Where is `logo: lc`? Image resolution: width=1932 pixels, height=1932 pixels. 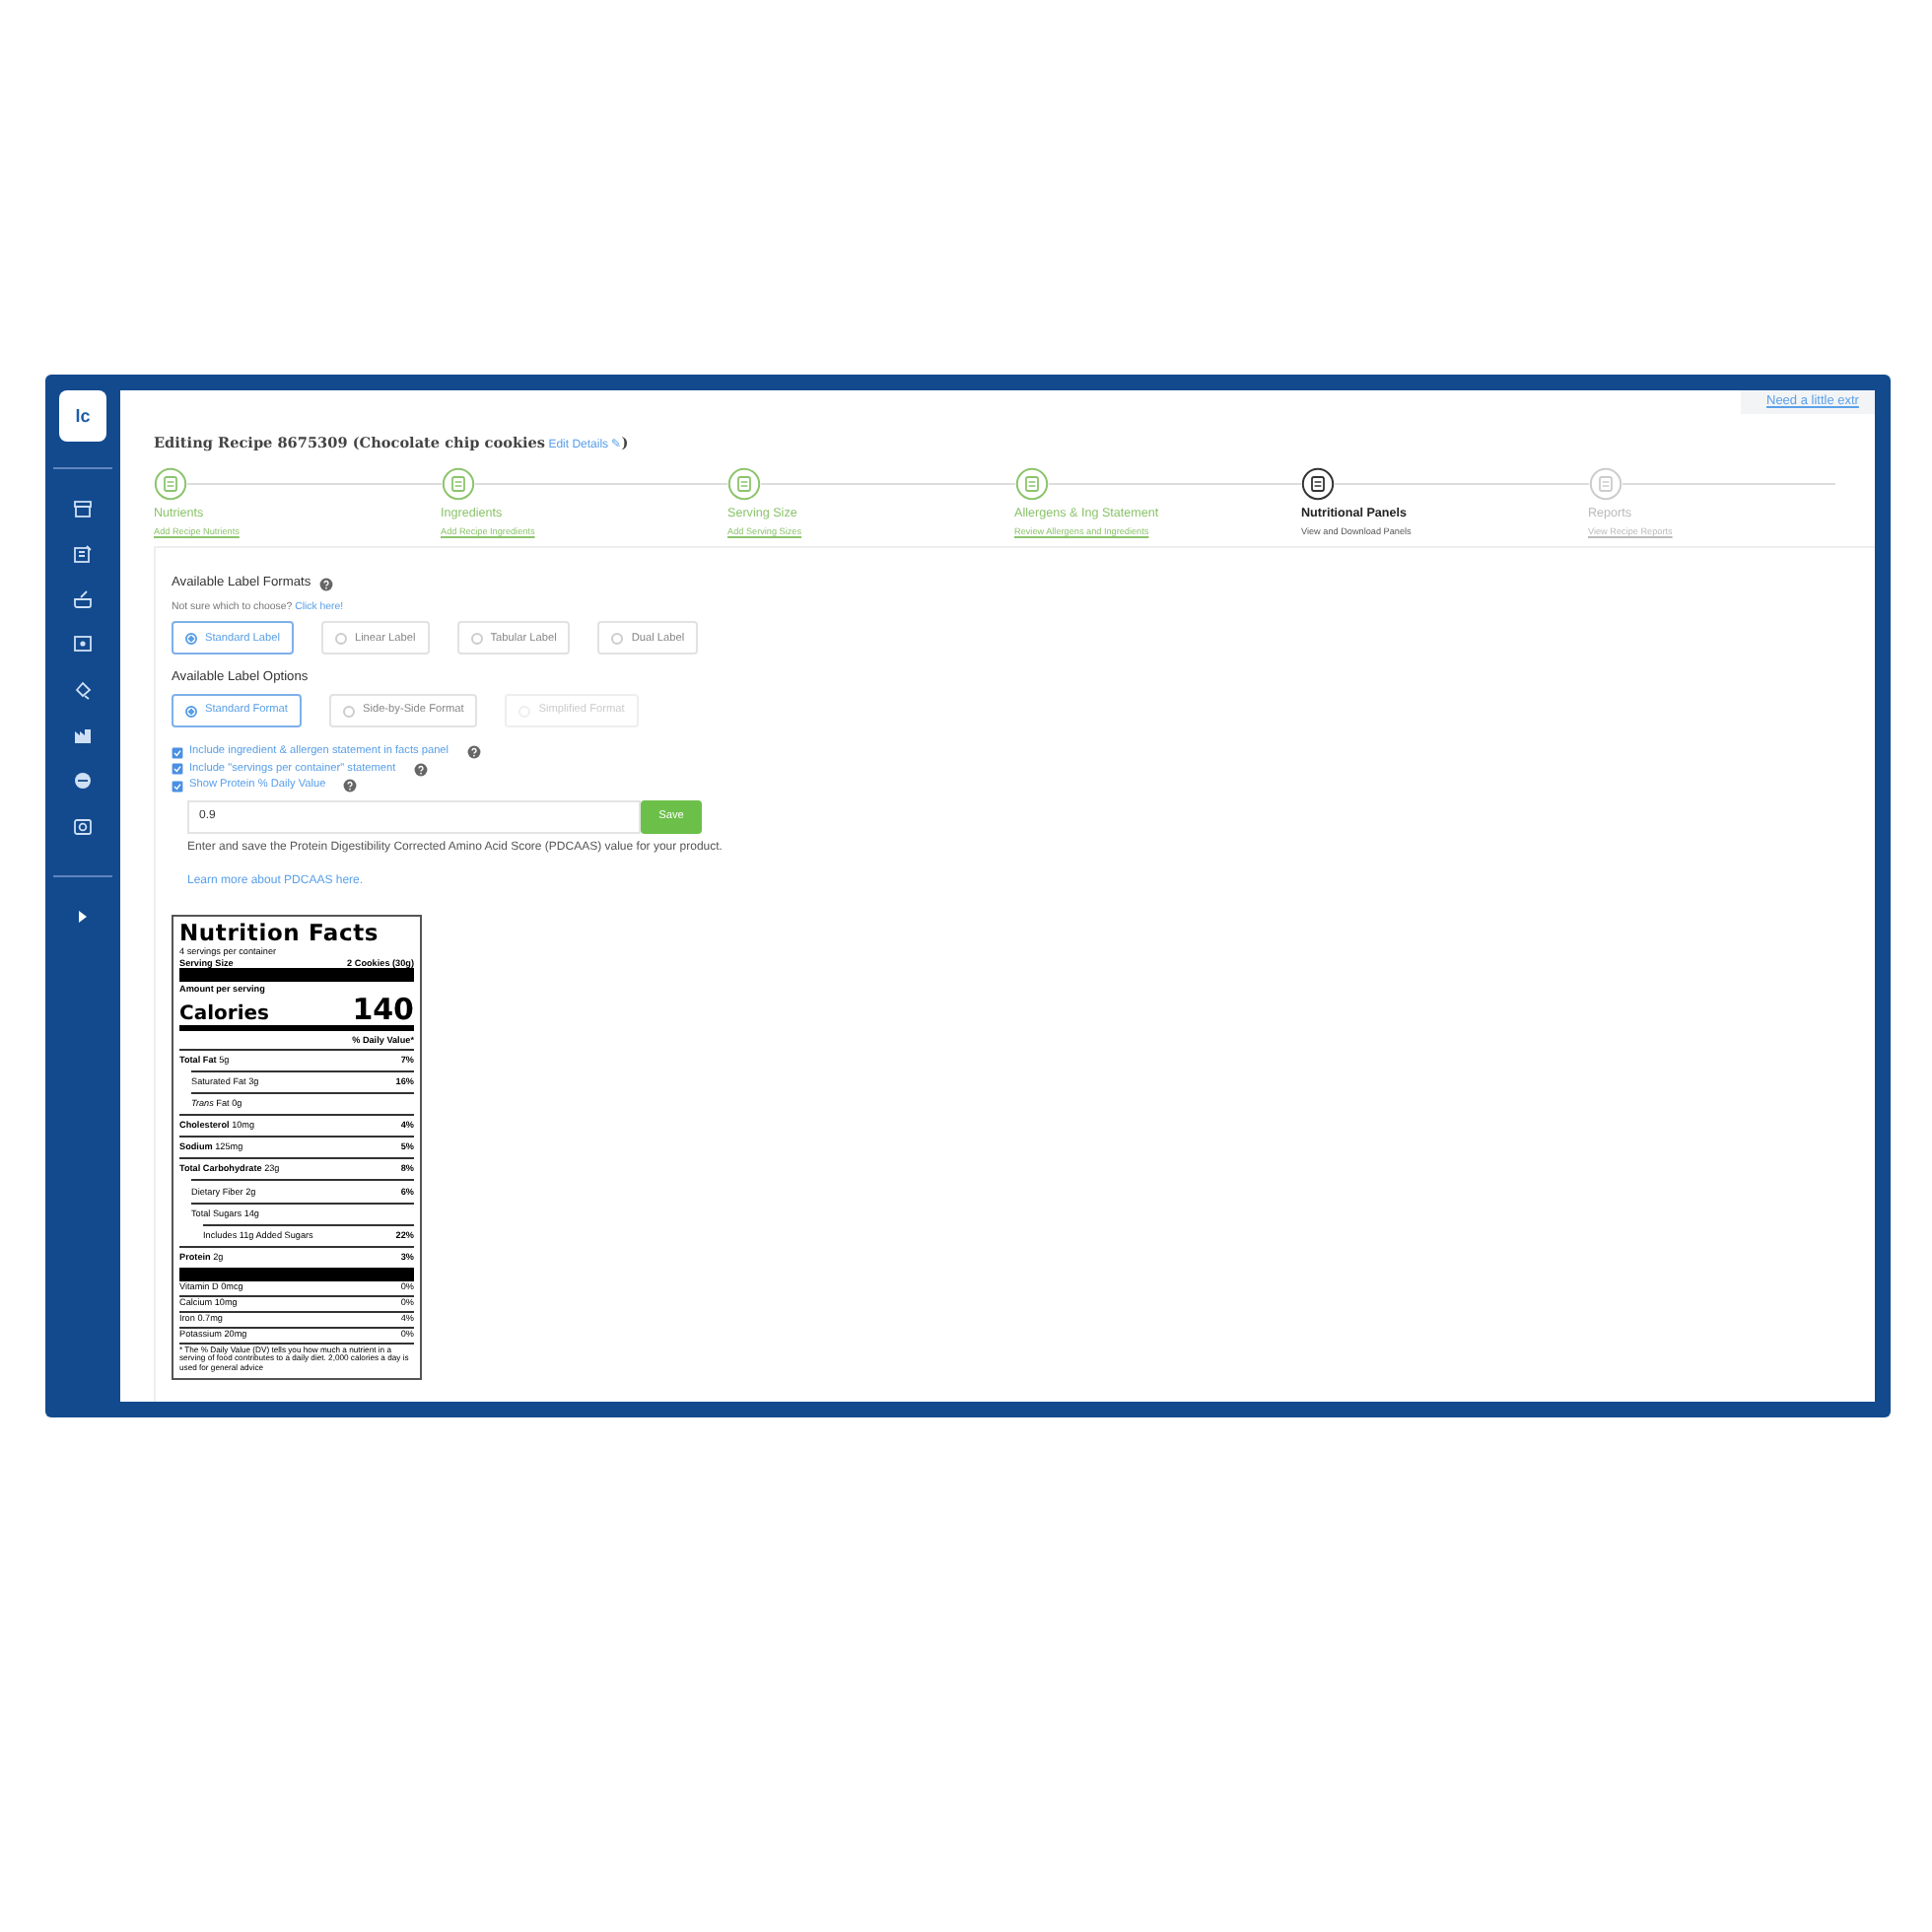
logo: lc is located at coordinates (83, 416).